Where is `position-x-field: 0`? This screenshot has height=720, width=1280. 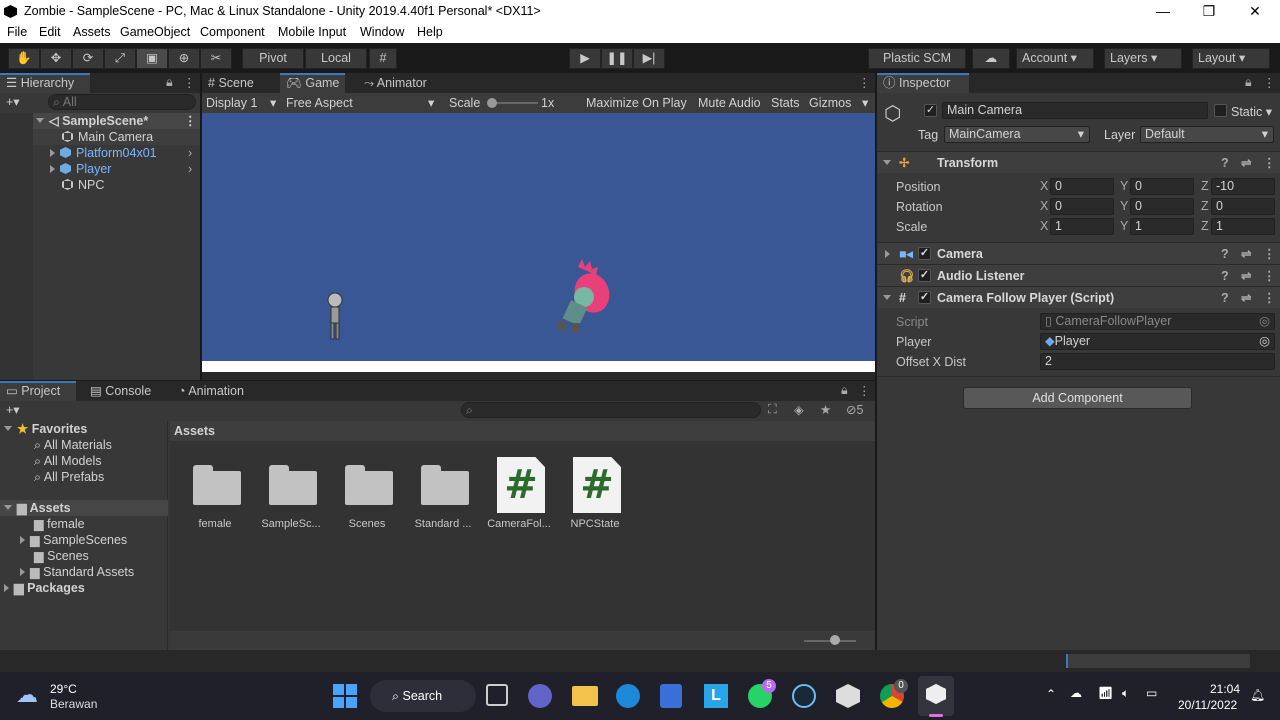
position-x-field: 0 is located at coordinates (1082, 186).